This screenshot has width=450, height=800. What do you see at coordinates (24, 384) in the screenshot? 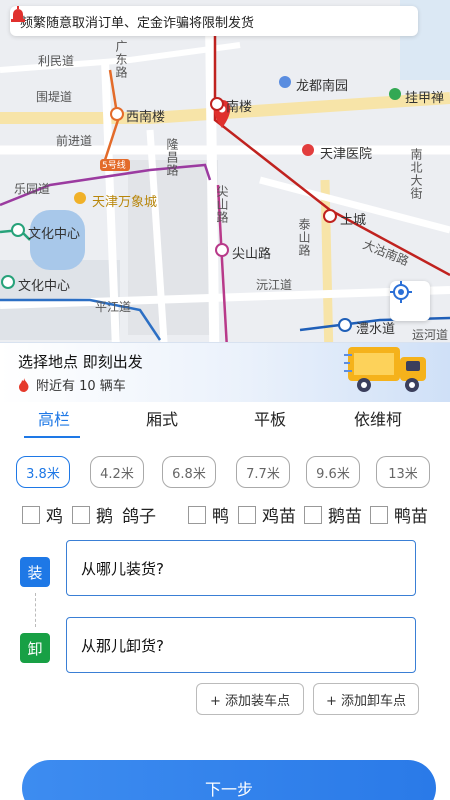
I see `fire-icon` at bounding box center [24, 384].